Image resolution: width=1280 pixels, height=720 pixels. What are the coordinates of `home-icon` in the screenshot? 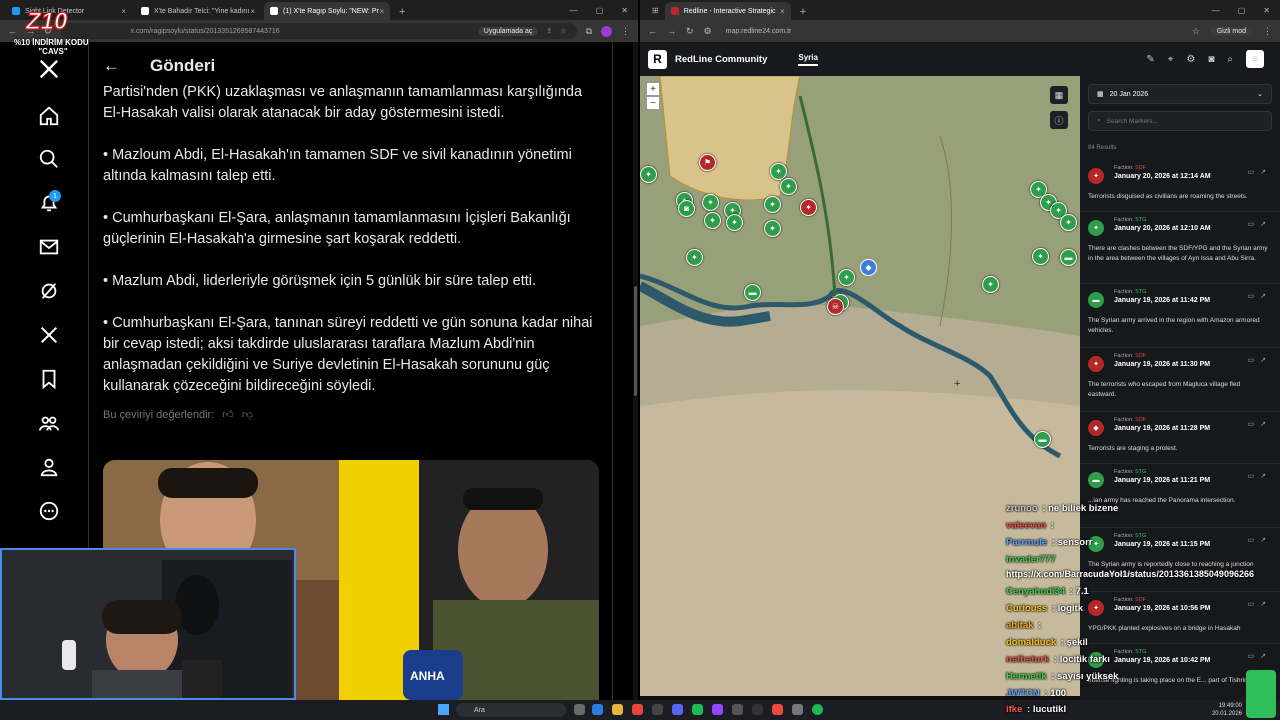 It's located at (49, 116).